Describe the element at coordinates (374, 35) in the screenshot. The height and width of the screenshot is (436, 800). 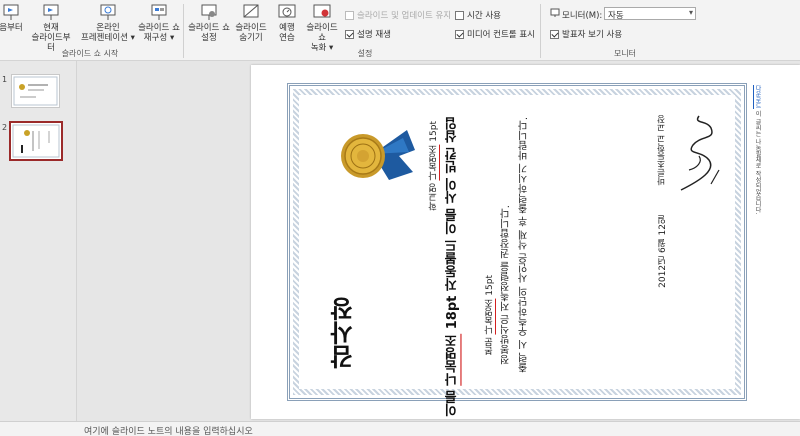
I see `play-narration-label: 설명 재생` at that location.